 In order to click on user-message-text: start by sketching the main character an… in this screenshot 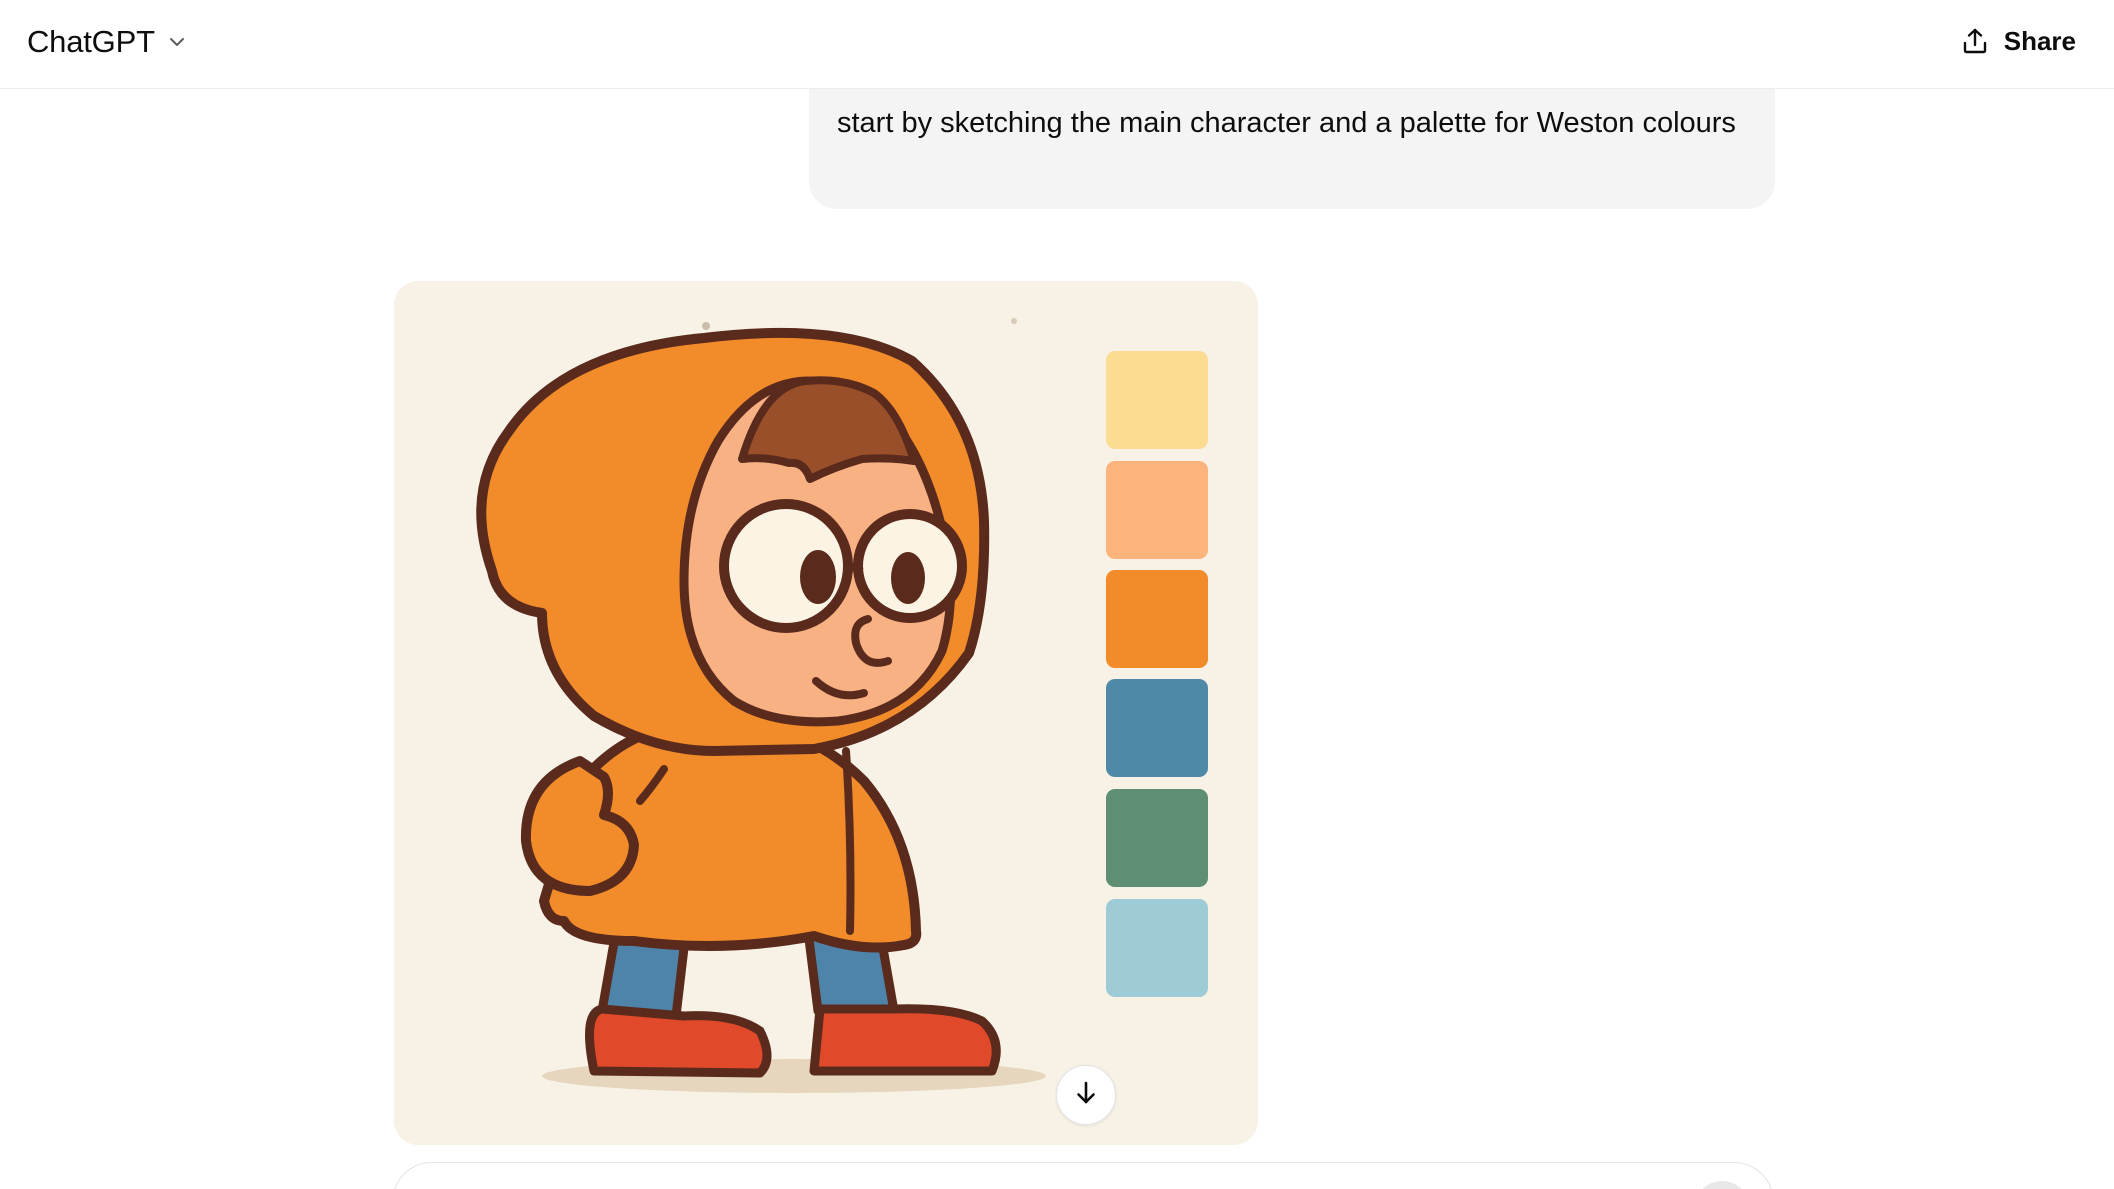, I will do `click(1286, 123)`.